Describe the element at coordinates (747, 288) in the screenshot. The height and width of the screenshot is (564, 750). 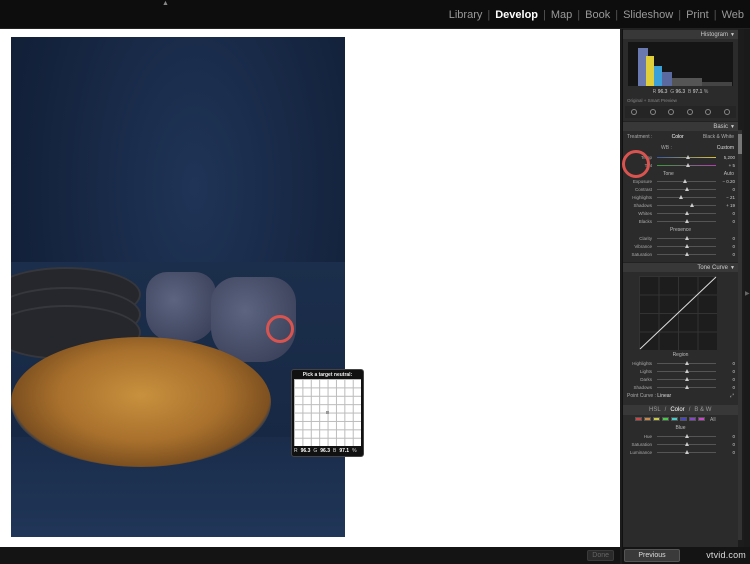
I see `right-edge-strip` at that location.